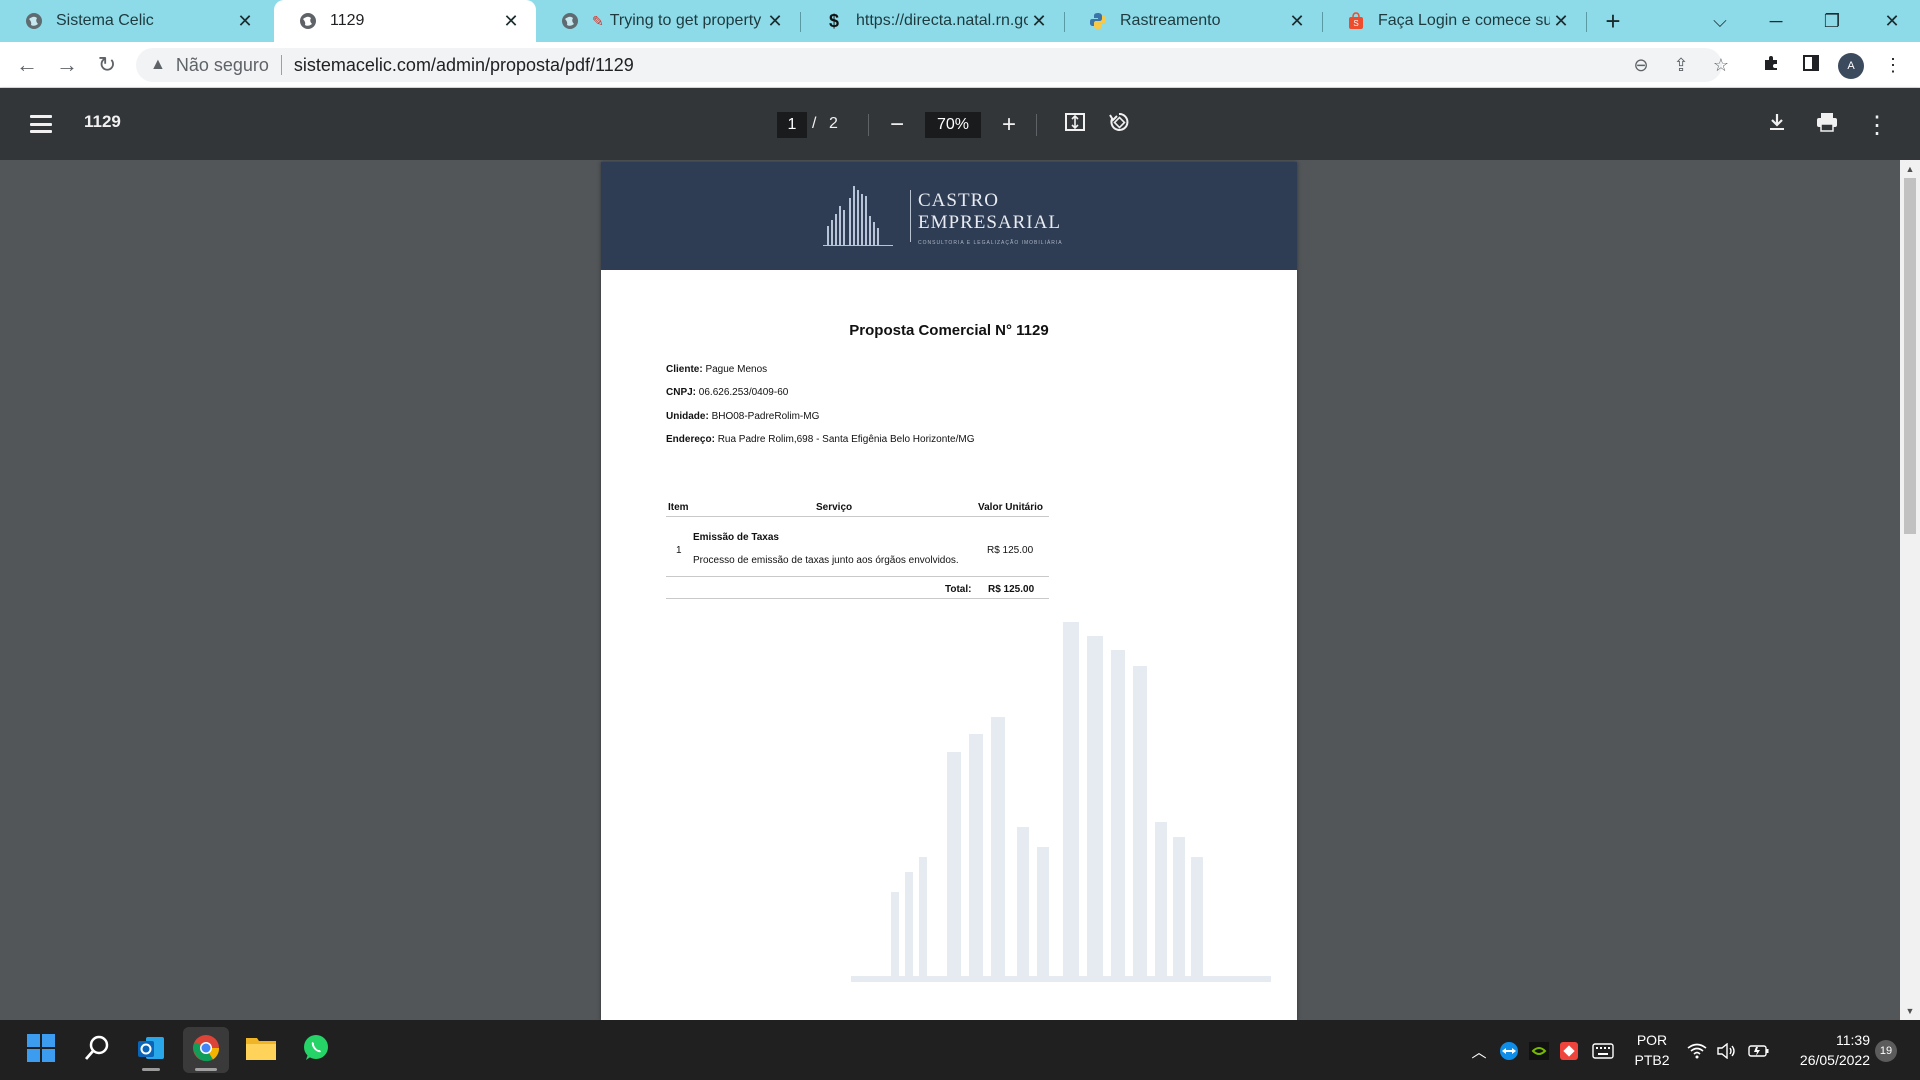  What do you see at coordinates (1910, 356) in the screenshot?
I see `scrollbar-thumb` at bounding box center [1910, 356].